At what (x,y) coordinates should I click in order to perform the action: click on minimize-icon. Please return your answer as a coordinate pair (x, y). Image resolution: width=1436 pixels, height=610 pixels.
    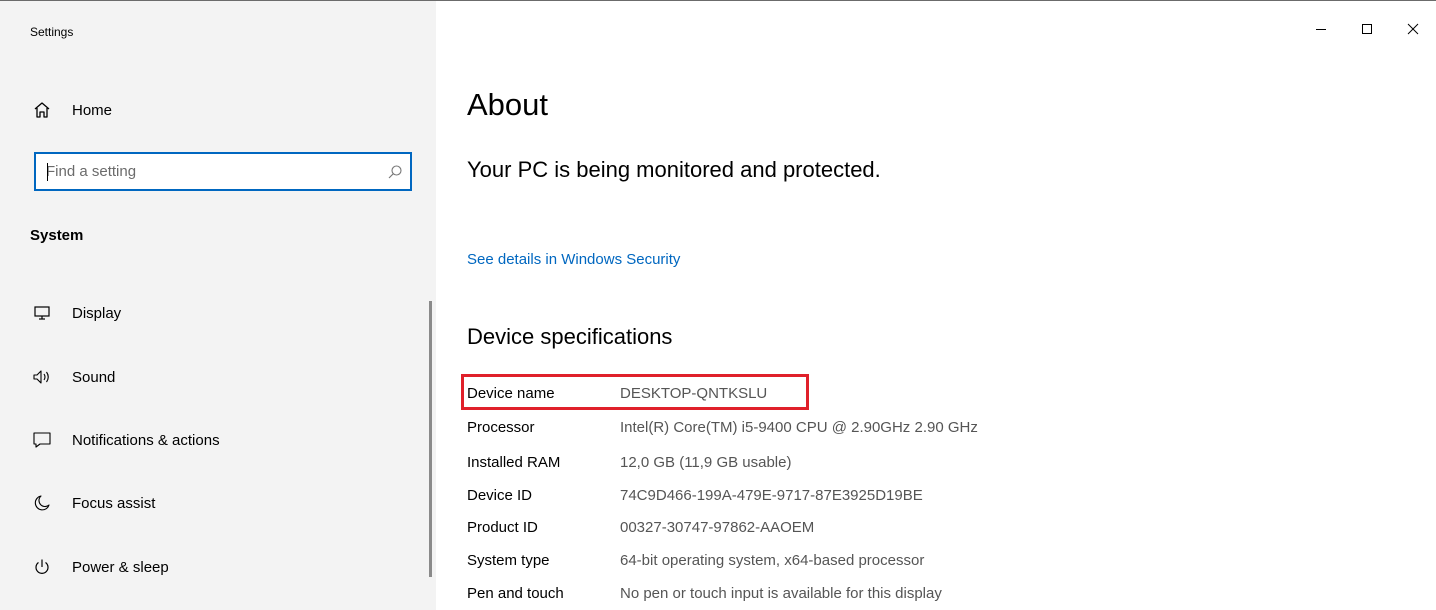
    Looking at the image, I should click on (1321, 31).